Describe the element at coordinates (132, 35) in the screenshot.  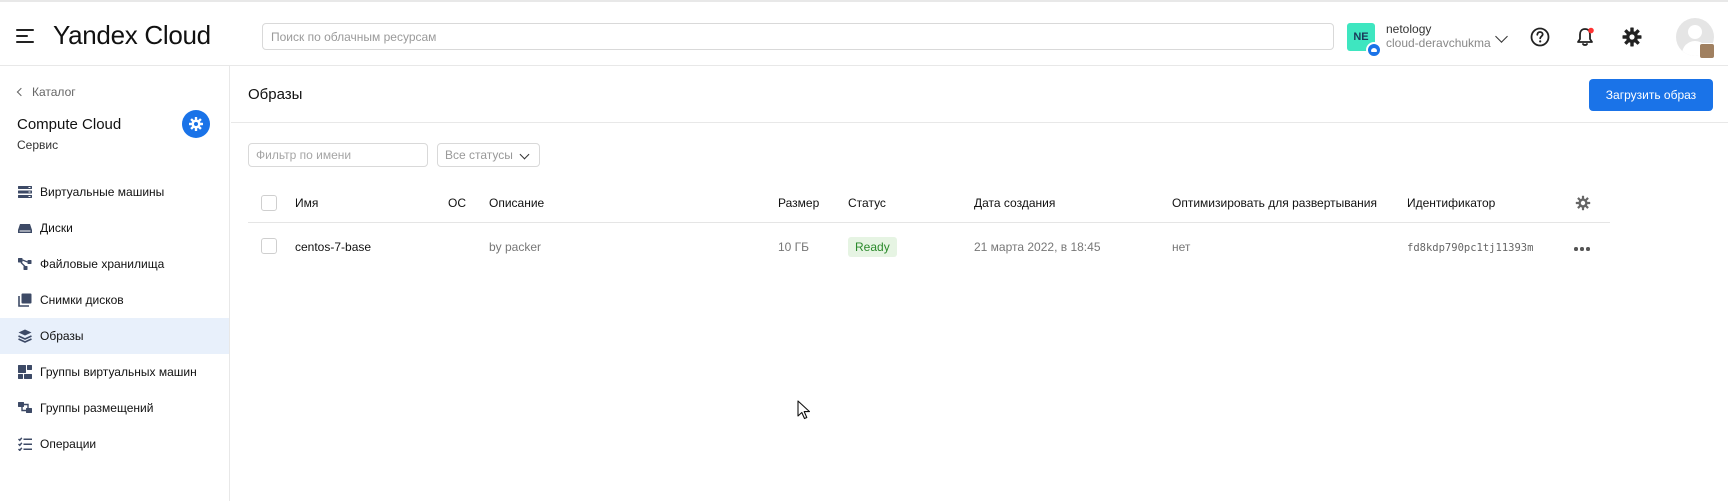
I see `app-logo: Yandex Cloud` at that location.